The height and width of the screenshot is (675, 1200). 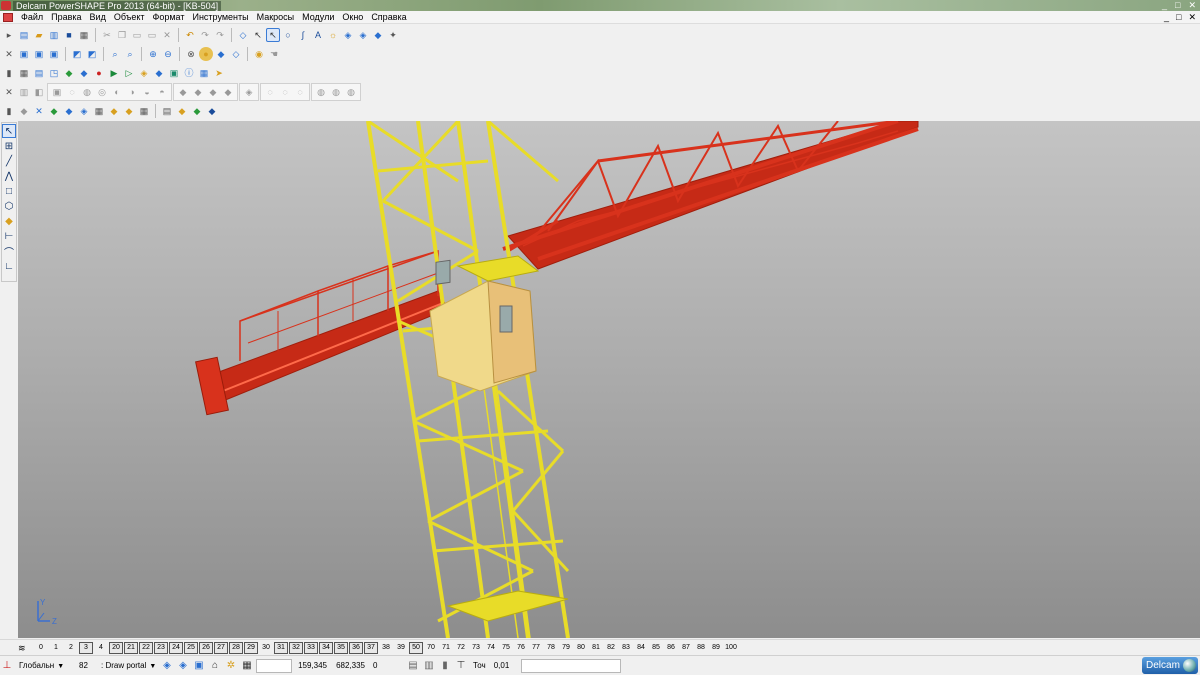 I want to click on pattern-icon: ▦, so click(x=144, y=111).